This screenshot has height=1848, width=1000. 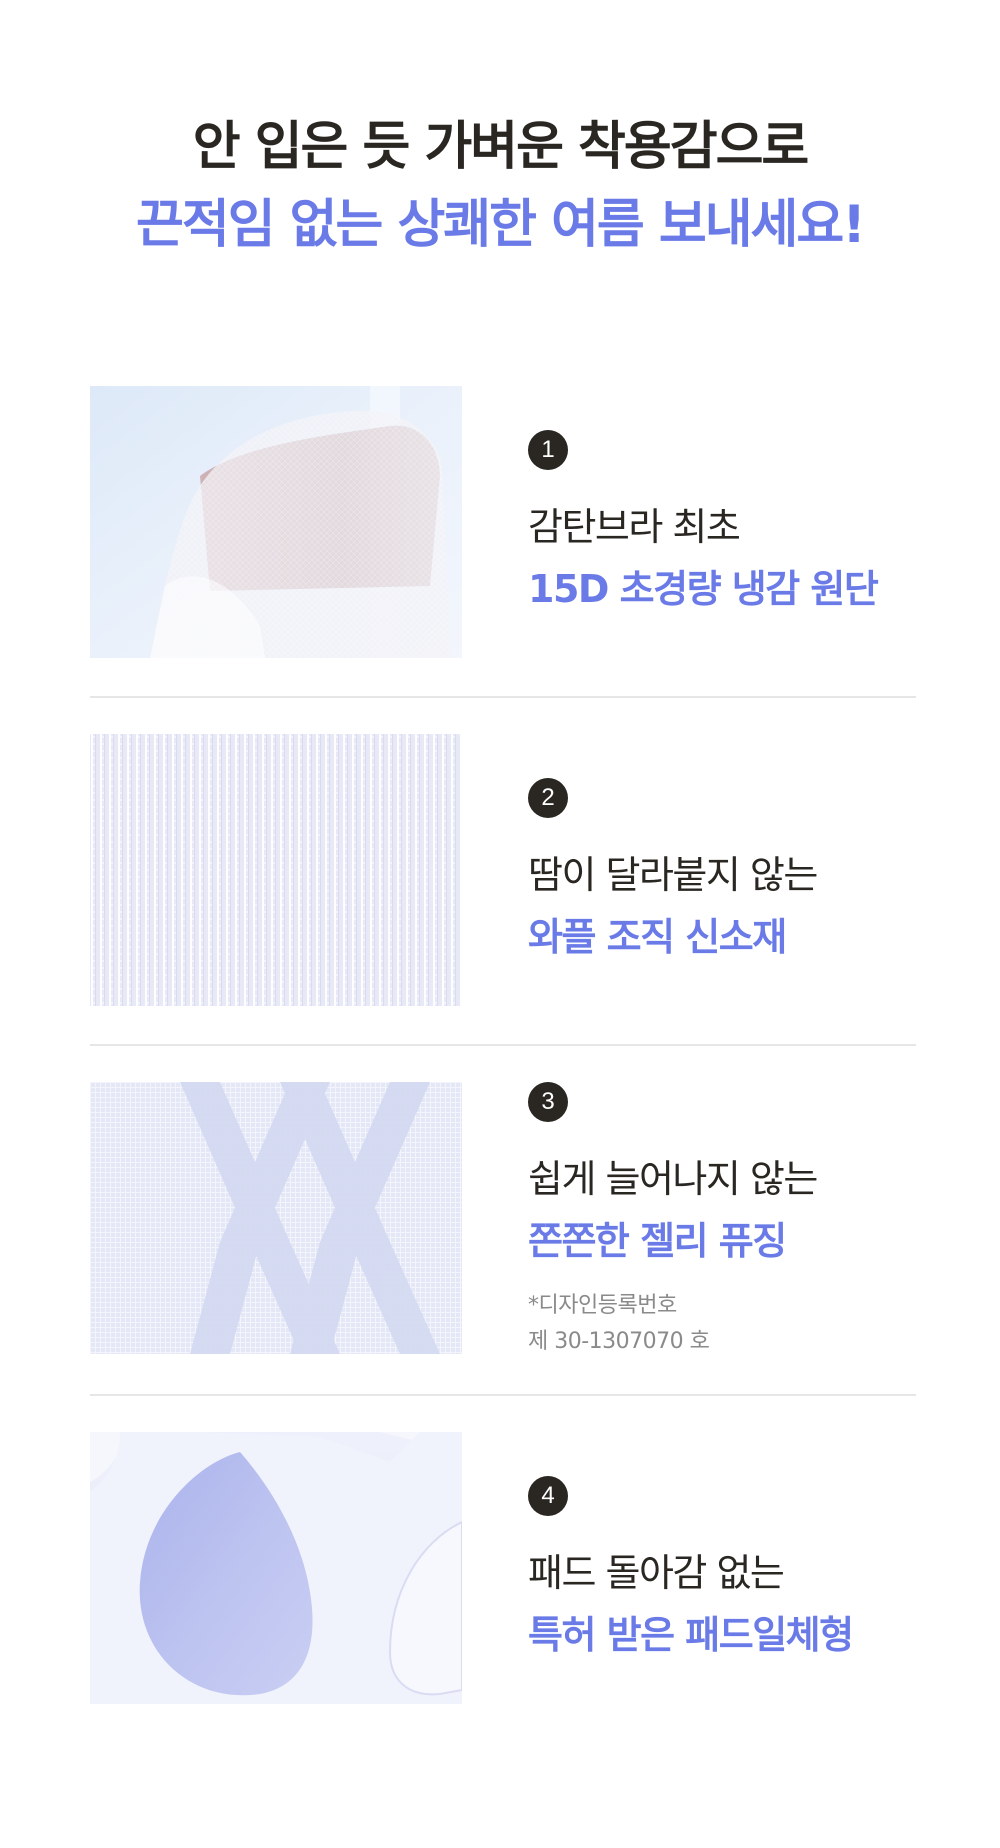 I want to click on feature-2-line-1: 땀이 달라붙지 않는, so click(x=673, y=875).